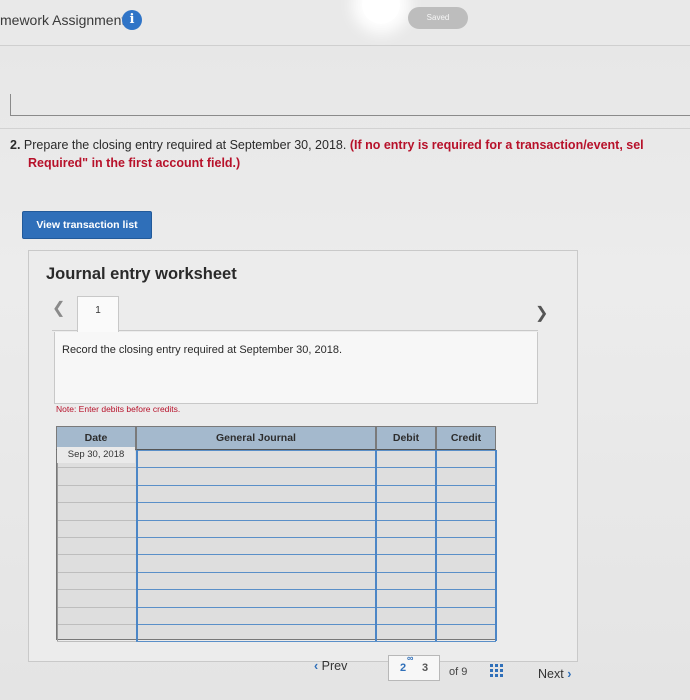 This screenshot has width=690, height=700. What do you see at coordinates (569, 674) in the screenshot?
I see `chevron-right-icon: ›` at bounding box center [569, 674].